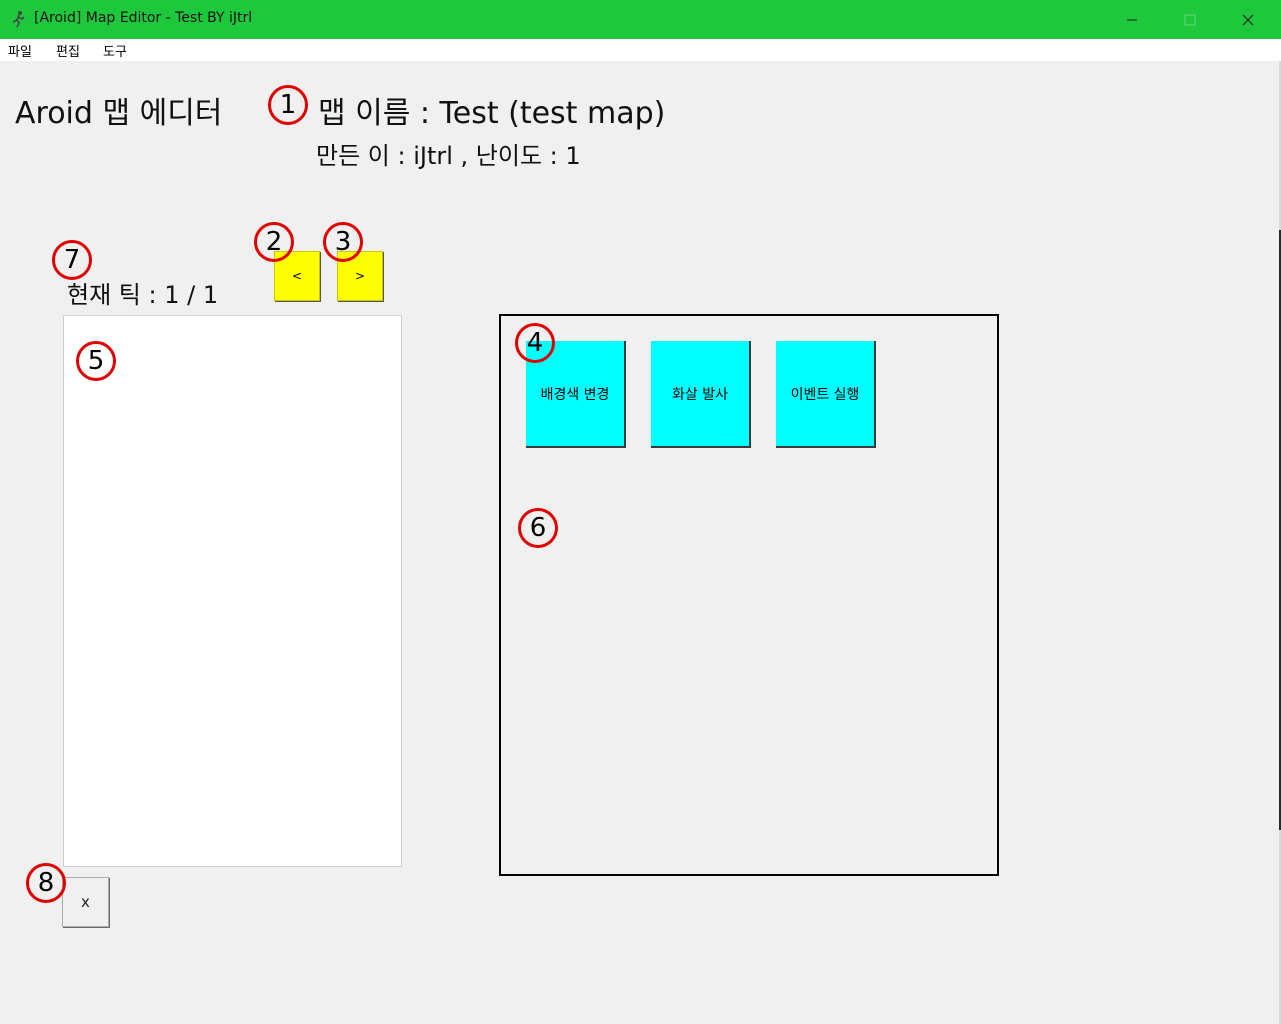 Image resolution: width=1281 pixels, height=1024 pixels. I want to click on menu-file: 파일, so click(20, 50).